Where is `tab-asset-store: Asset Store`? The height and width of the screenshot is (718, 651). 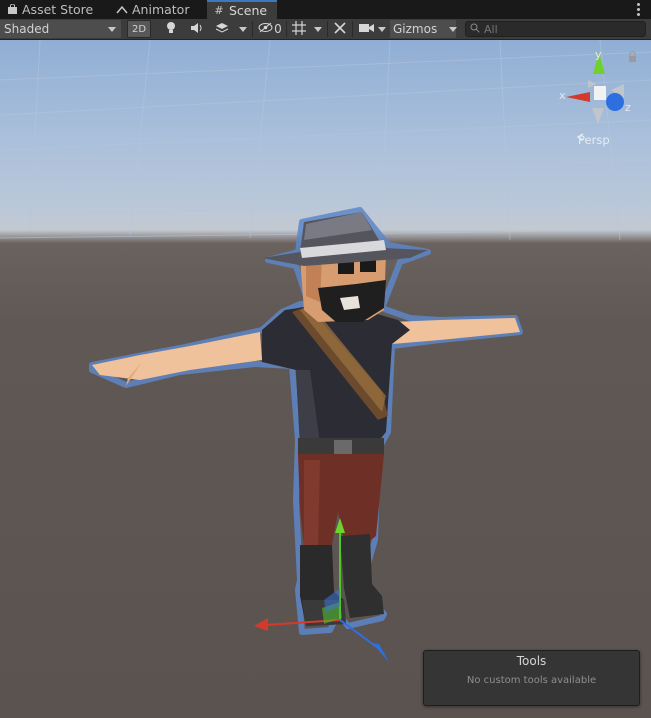
tab-asset-store: Asset Store is located at coordinates (52, 9).